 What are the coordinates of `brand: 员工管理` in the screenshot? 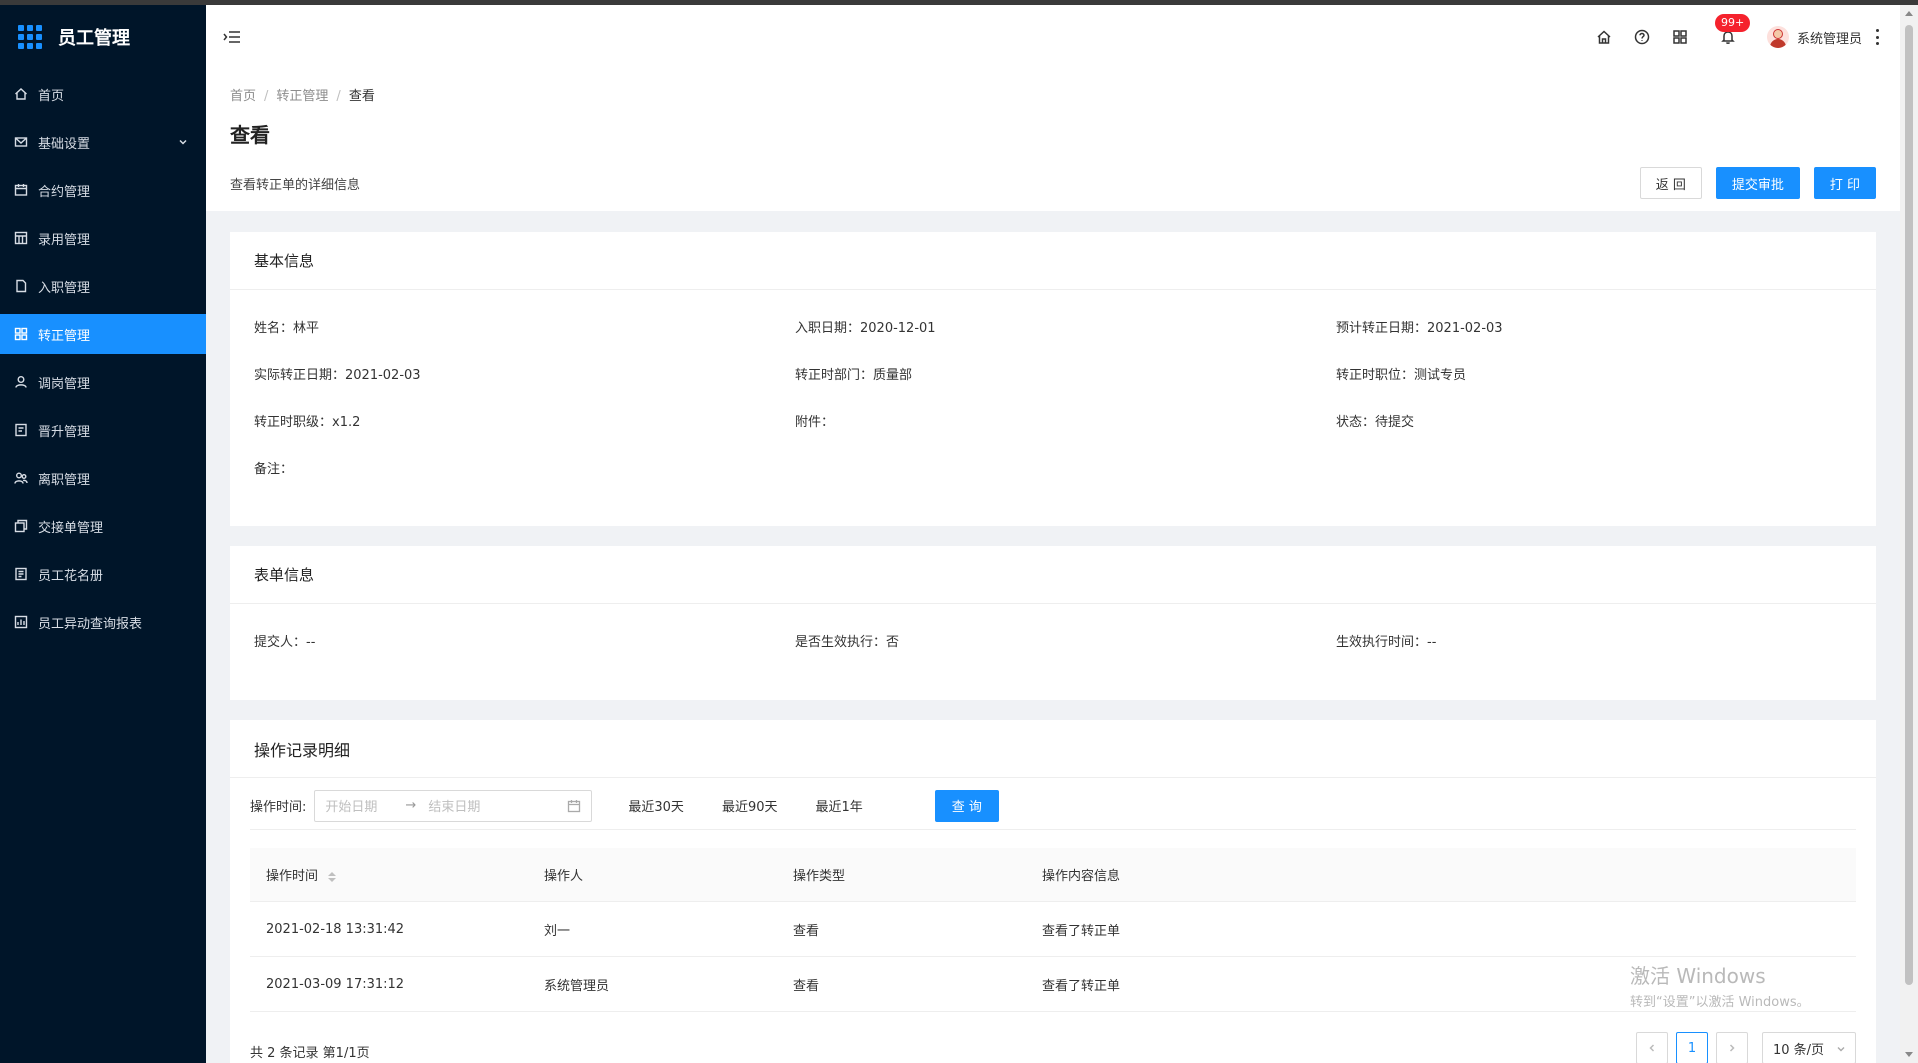 It's located at (103, 37).